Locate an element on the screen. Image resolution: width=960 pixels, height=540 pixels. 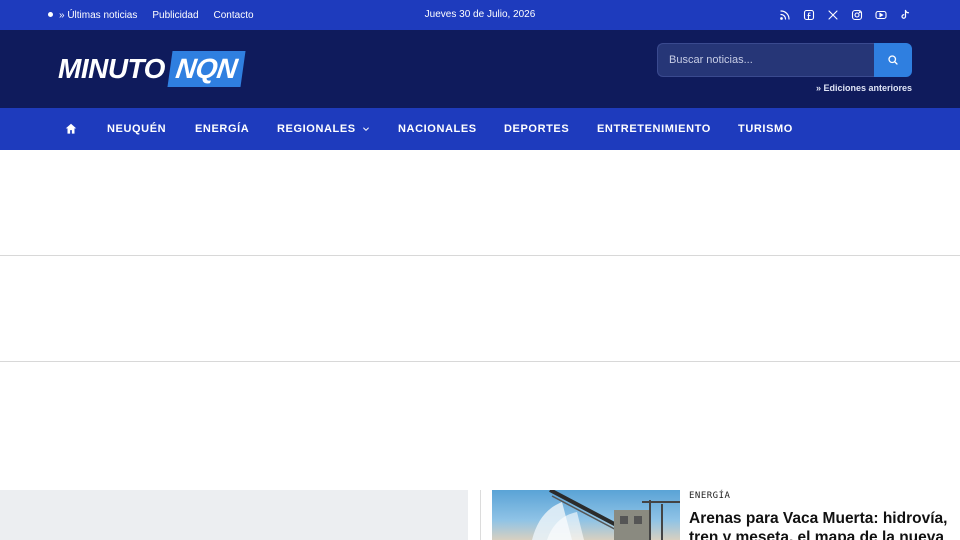
x-icon is located at coordinates (833, 15).